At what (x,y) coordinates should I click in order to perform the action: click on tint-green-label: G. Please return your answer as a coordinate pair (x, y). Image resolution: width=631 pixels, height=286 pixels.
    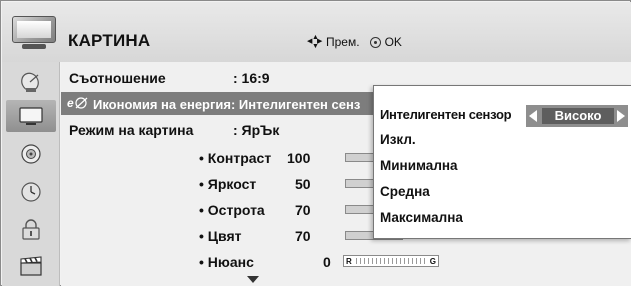
    Looking at the image, I should click on (432, 261).